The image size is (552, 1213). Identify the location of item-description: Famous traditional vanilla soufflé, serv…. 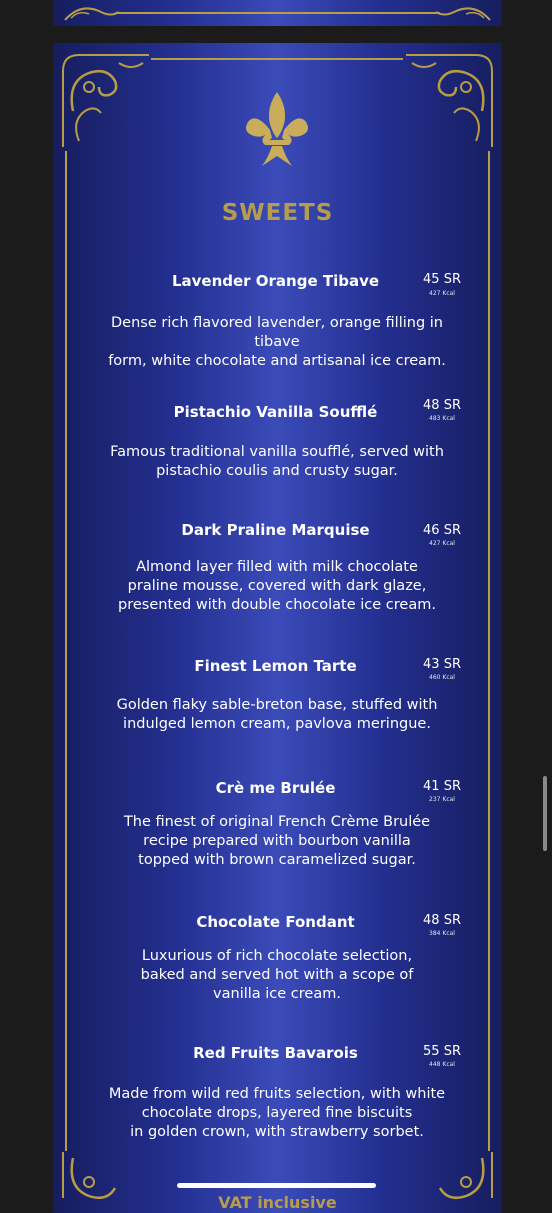
(277, 461).